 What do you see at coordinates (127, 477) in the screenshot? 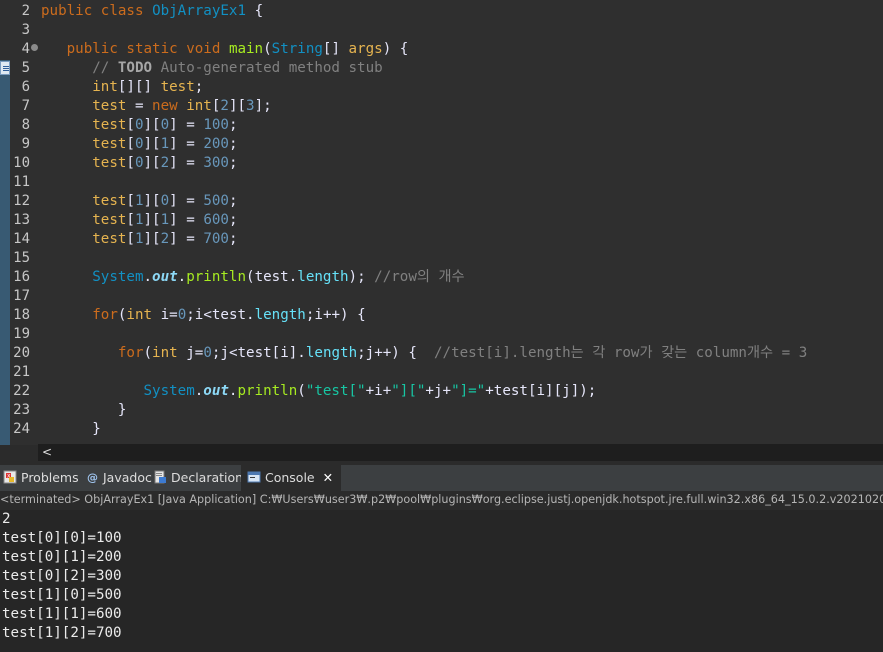
I see `tab-javadoc-label: Javadoc` at bounding box center [127, 477].